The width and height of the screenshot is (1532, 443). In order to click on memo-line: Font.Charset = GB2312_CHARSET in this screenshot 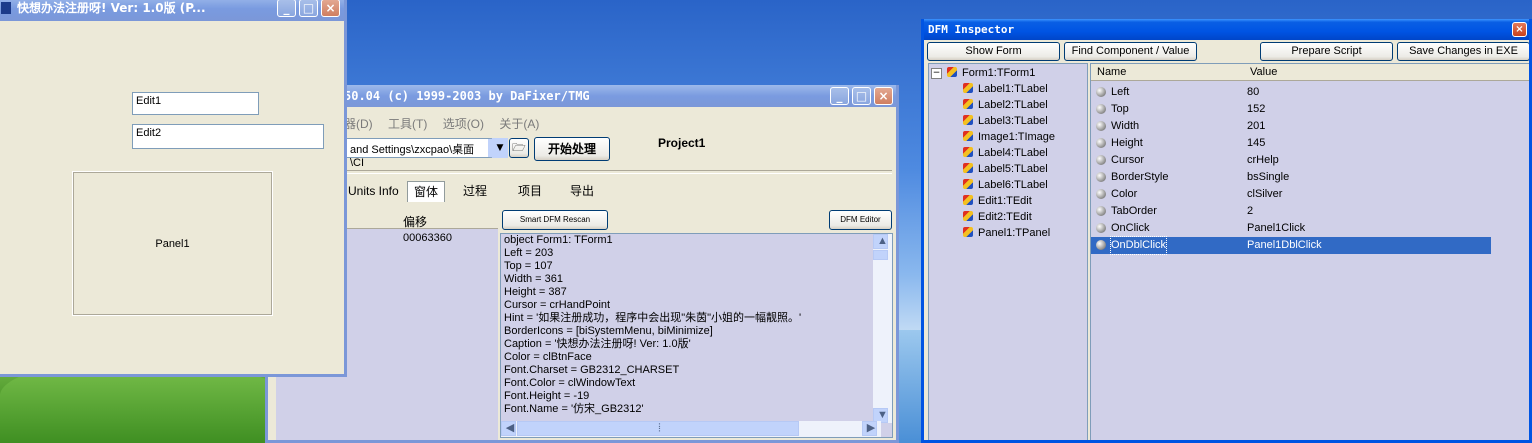, I will do `click(592, 370)`.